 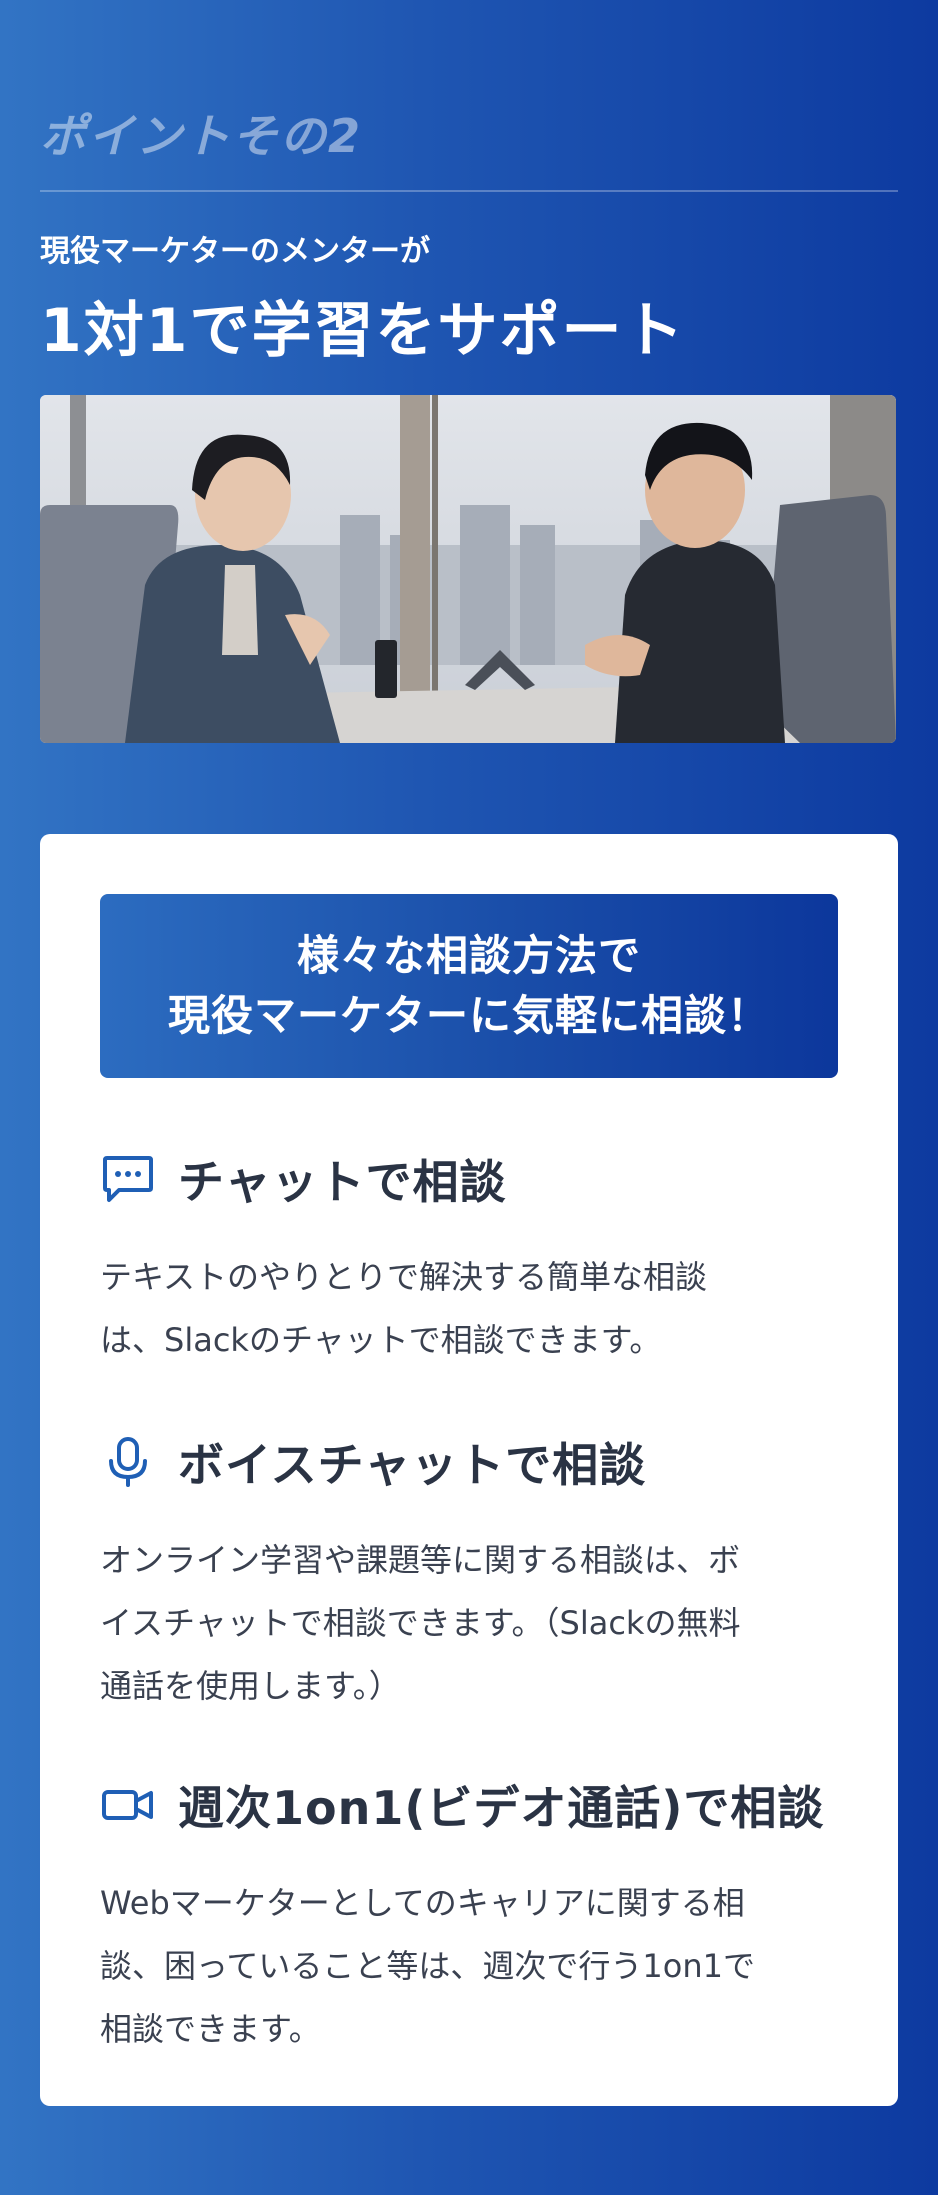 I want to click on method-chat-desc-line-1: テキストのやりとりで解決する簡単な相談, so click(x=404, y=1277).